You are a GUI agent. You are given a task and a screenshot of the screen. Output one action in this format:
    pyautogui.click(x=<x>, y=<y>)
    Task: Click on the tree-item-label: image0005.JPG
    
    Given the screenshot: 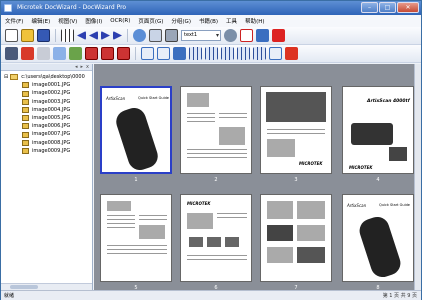 What is the action you would take?
    pyautogui.click(x=51, y=118)
    